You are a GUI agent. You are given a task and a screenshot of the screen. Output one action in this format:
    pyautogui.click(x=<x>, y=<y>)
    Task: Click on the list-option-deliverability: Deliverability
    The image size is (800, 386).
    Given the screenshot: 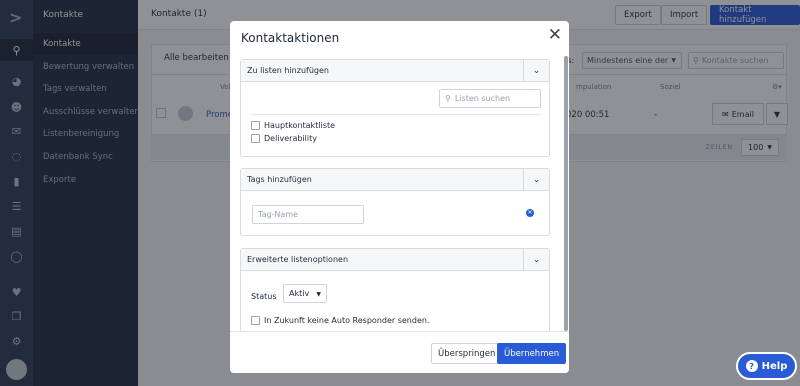 What is the action you would take?
    pyautogui.click(x=284, y=138)
    